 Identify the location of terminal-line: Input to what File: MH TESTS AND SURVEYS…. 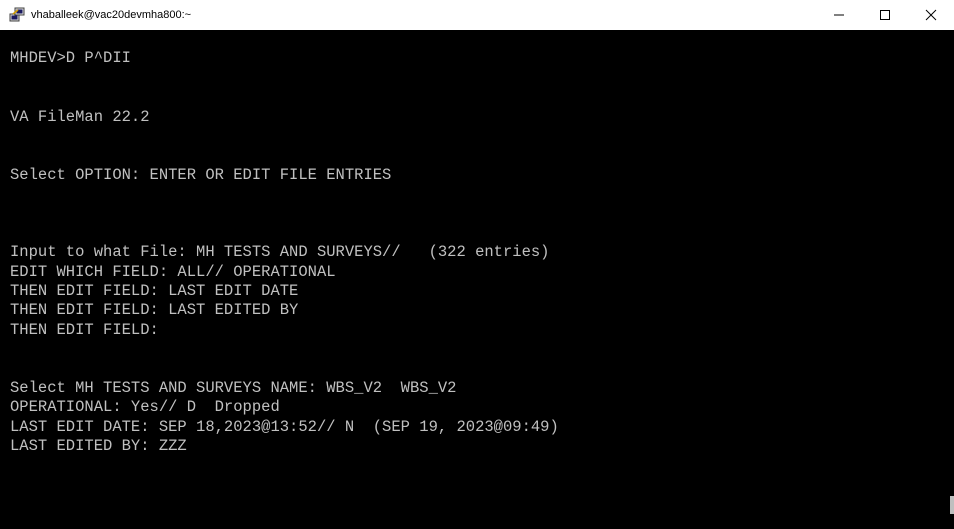
(280, 252).